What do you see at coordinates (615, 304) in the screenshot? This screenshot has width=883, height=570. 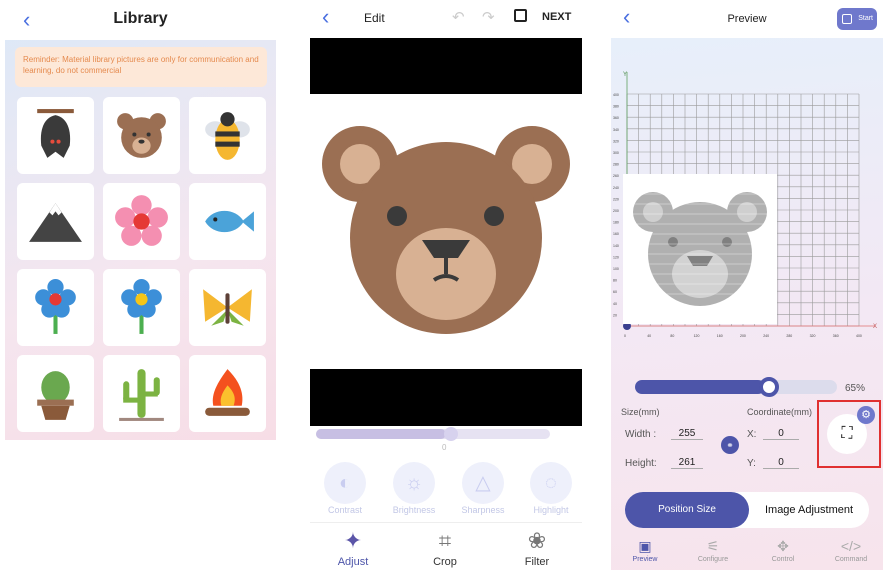 I see `y-tick-label: 40` at bounding box center [615, 304].